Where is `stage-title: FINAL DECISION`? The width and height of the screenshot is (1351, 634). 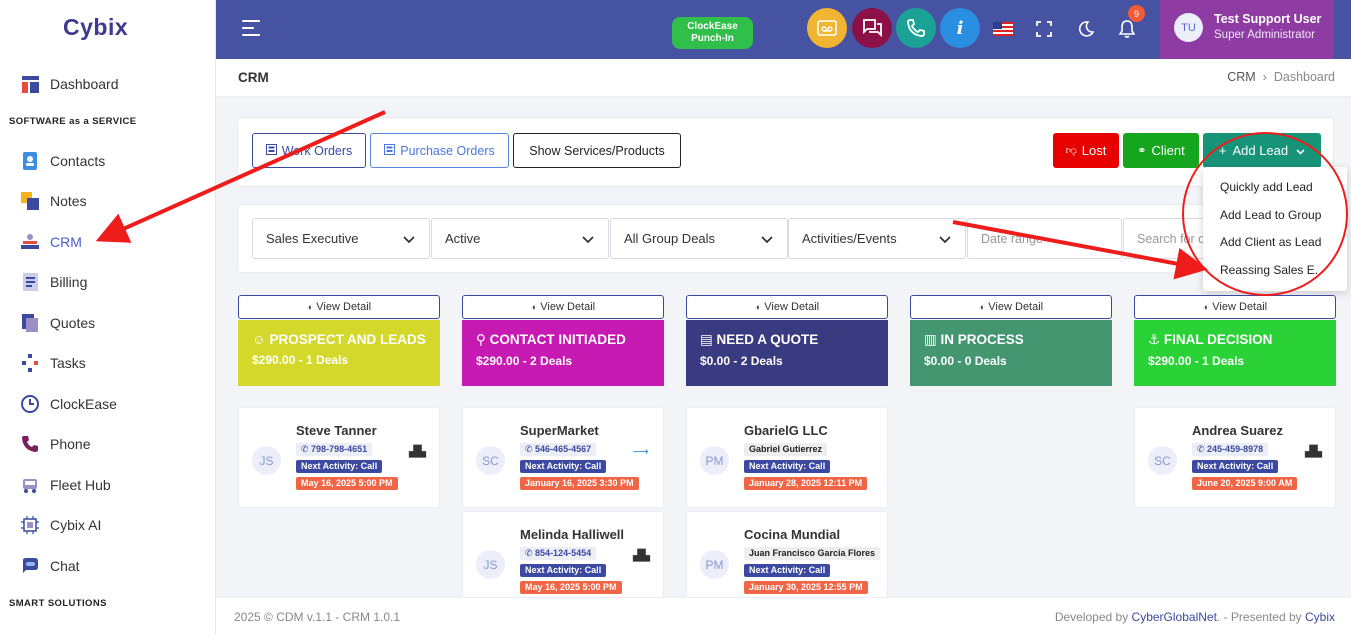
stage-title: FINAL DECISION is located at coordinates (1218, 339).